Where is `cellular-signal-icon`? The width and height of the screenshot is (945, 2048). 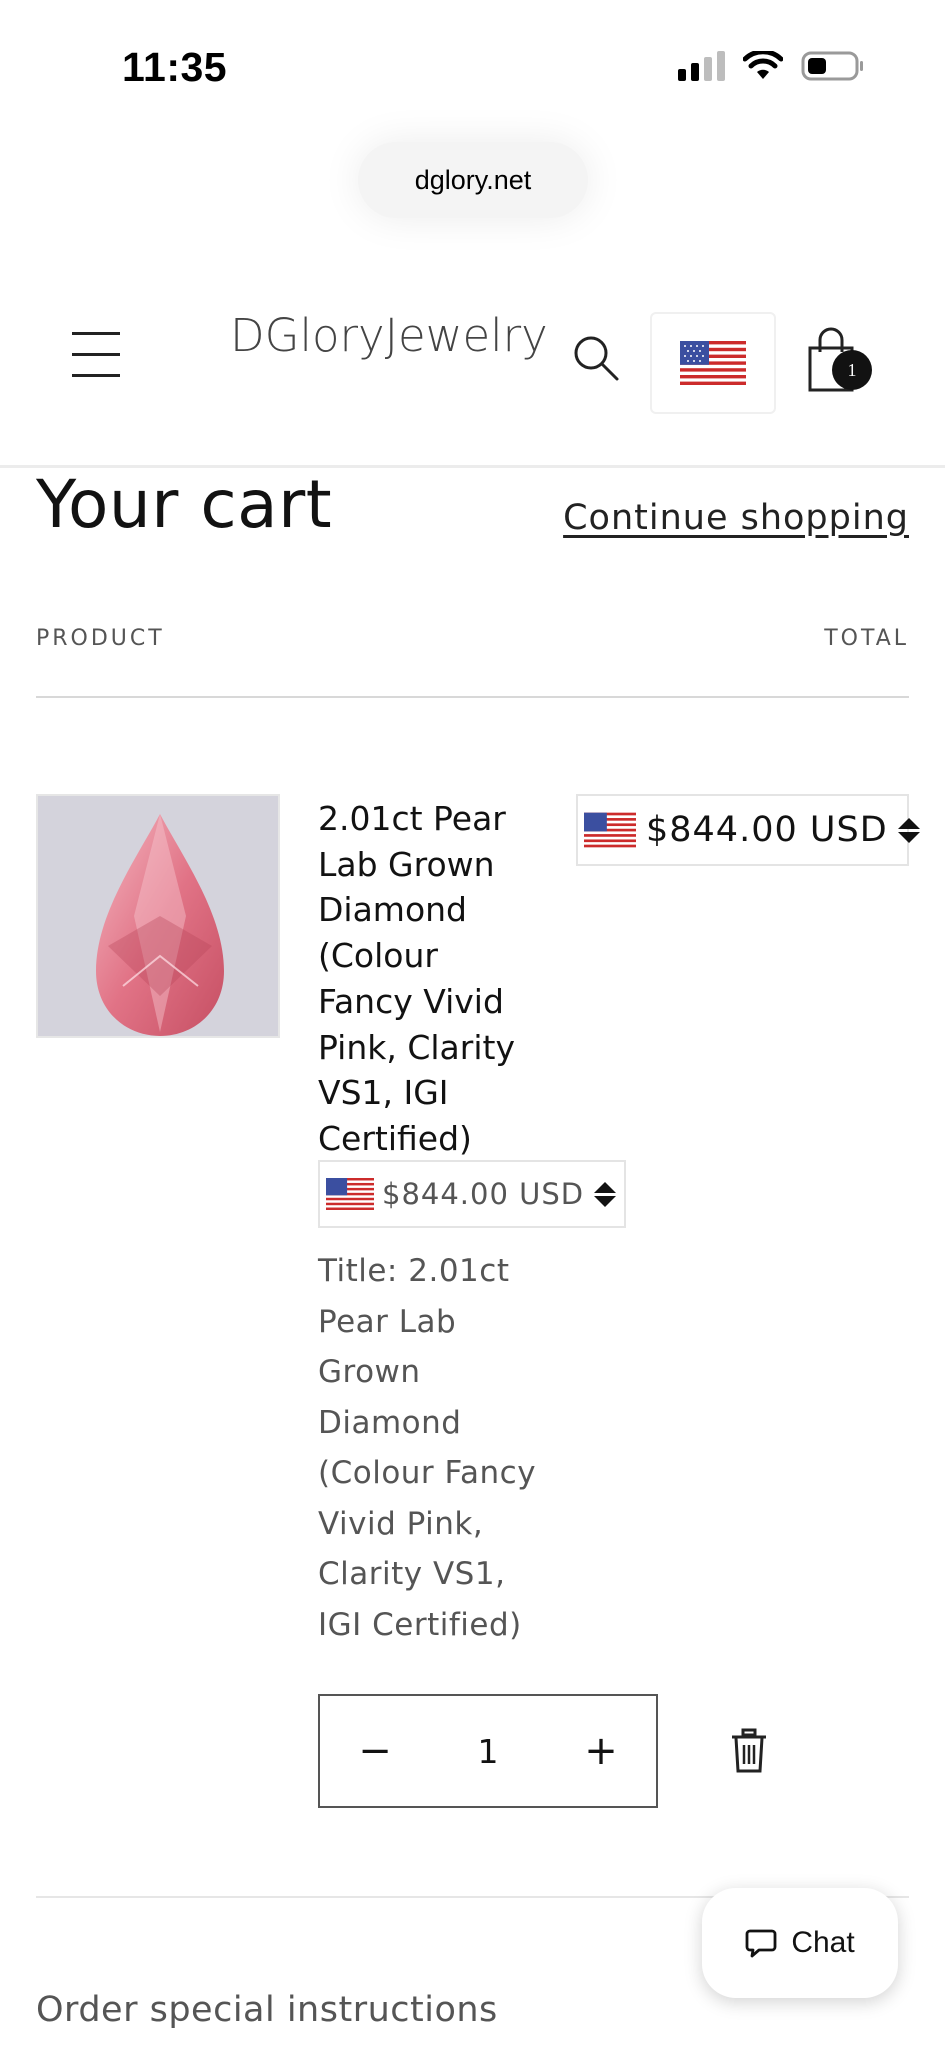 cellular-signal-icon is located at coordinates (701, 66).